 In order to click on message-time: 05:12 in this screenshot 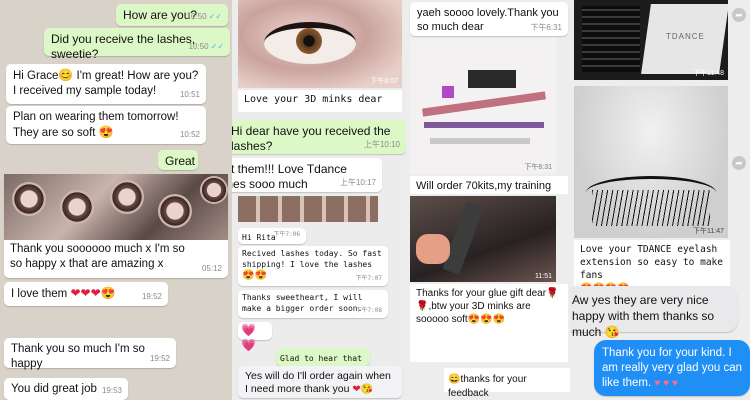, I will do `click(211, 268)`.